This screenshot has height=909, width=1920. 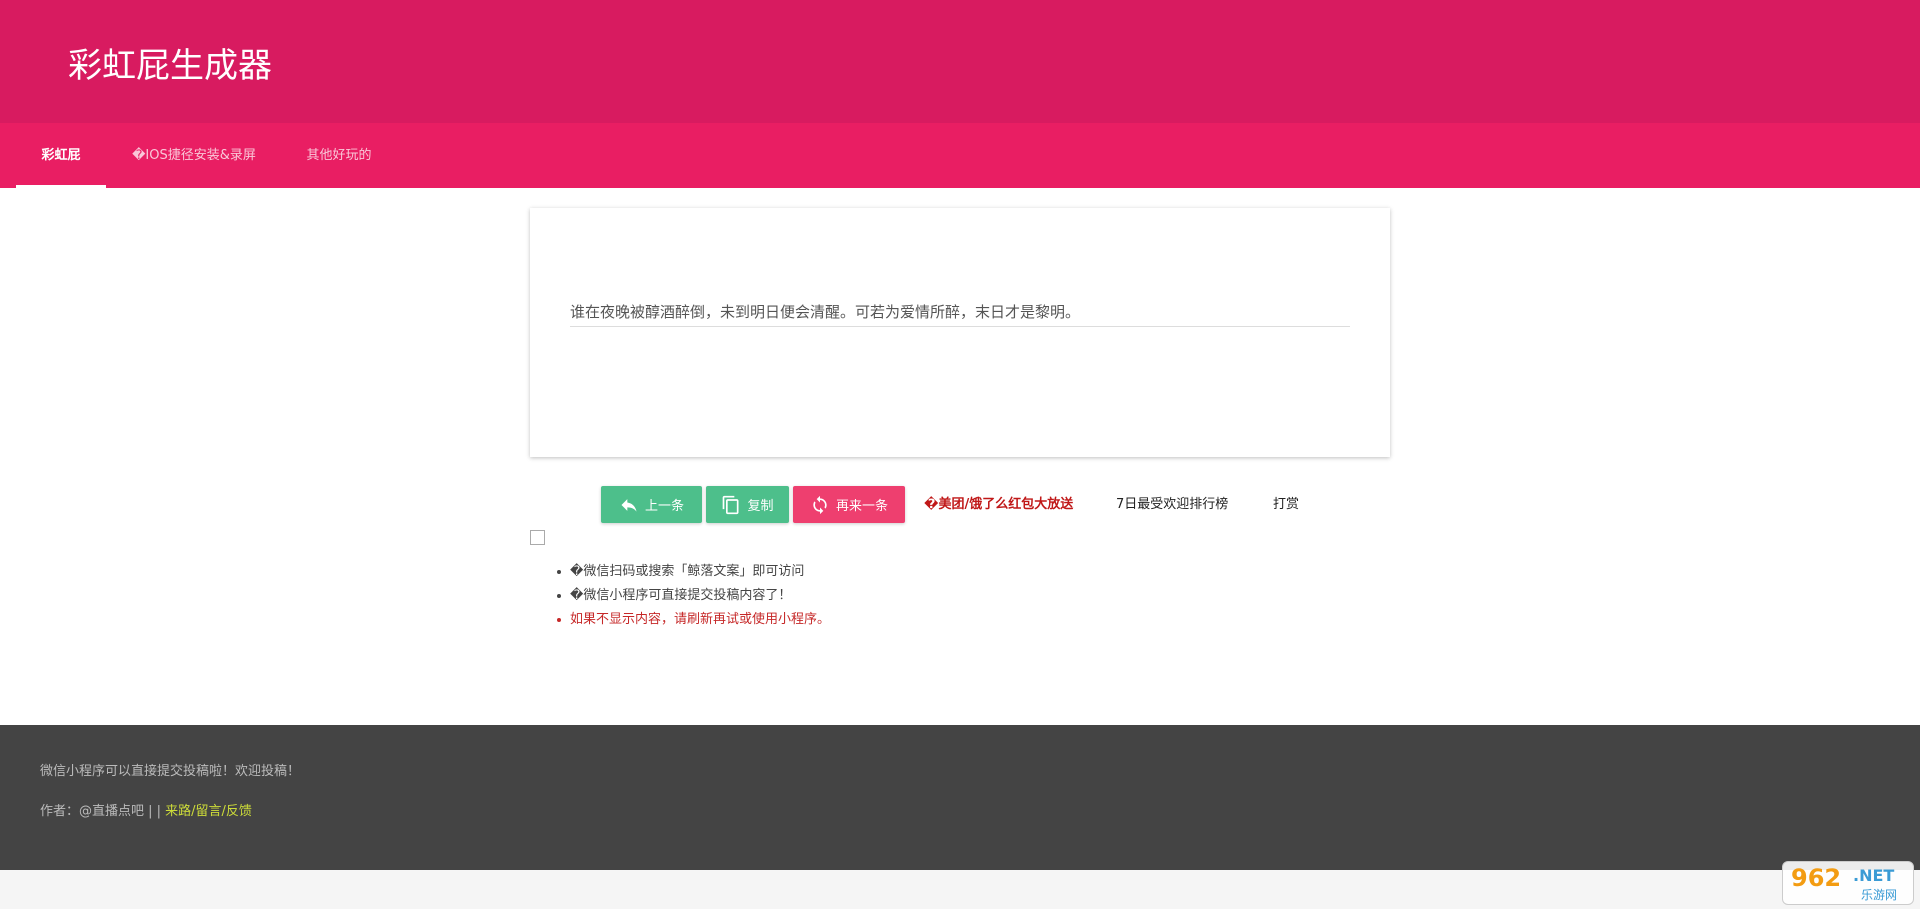 What do you see at coordinates (170, 66) in the screenshot?
I see `page-title: 彩虹屁生成器` at bounding box center [170, 66].